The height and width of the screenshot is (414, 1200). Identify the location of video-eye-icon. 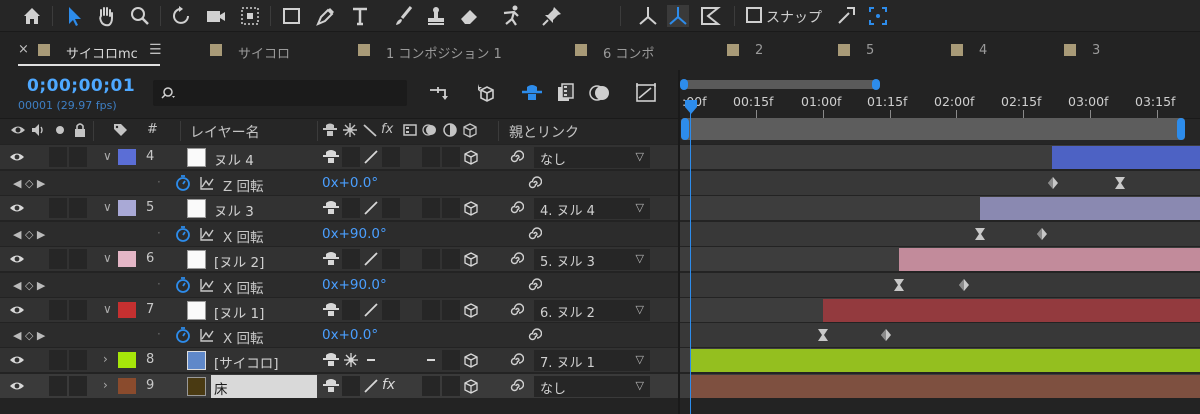
(18, 130).